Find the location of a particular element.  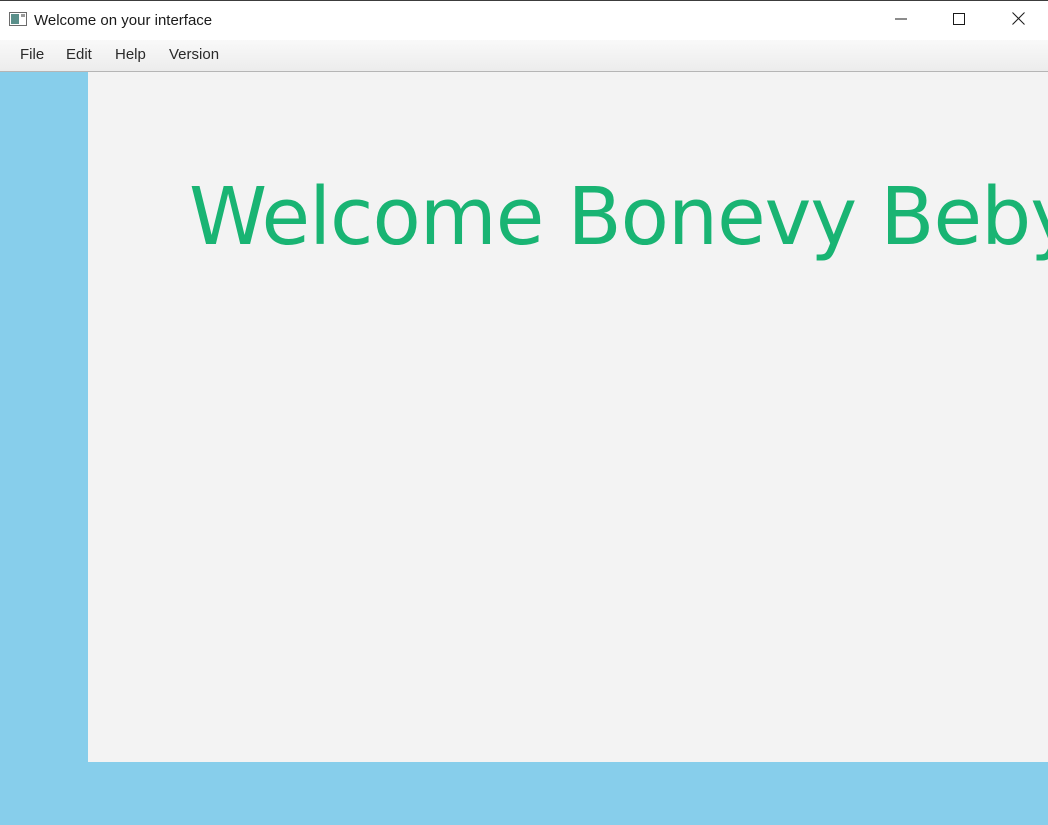

minimize-icon is located at coordinates (901, 21).